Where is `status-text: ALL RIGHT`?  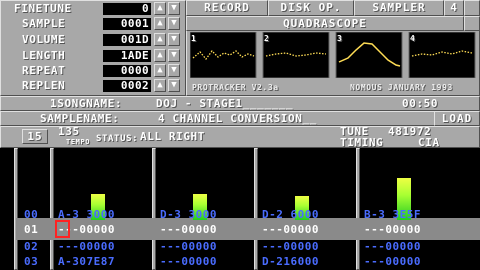 status-text: ALL RIGHT is located at coordinates (173, 136).